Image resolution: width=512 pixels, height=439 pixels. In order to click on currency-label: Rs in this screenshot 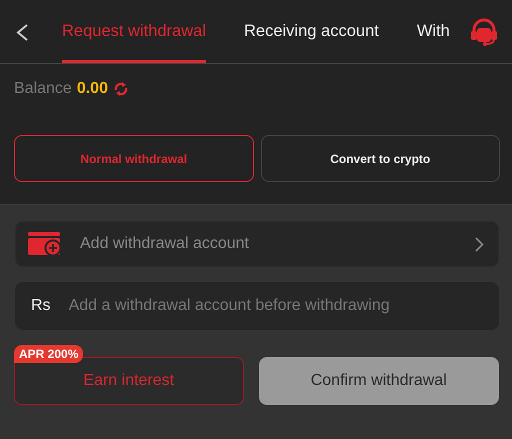, I will do `click(41, 306)`.